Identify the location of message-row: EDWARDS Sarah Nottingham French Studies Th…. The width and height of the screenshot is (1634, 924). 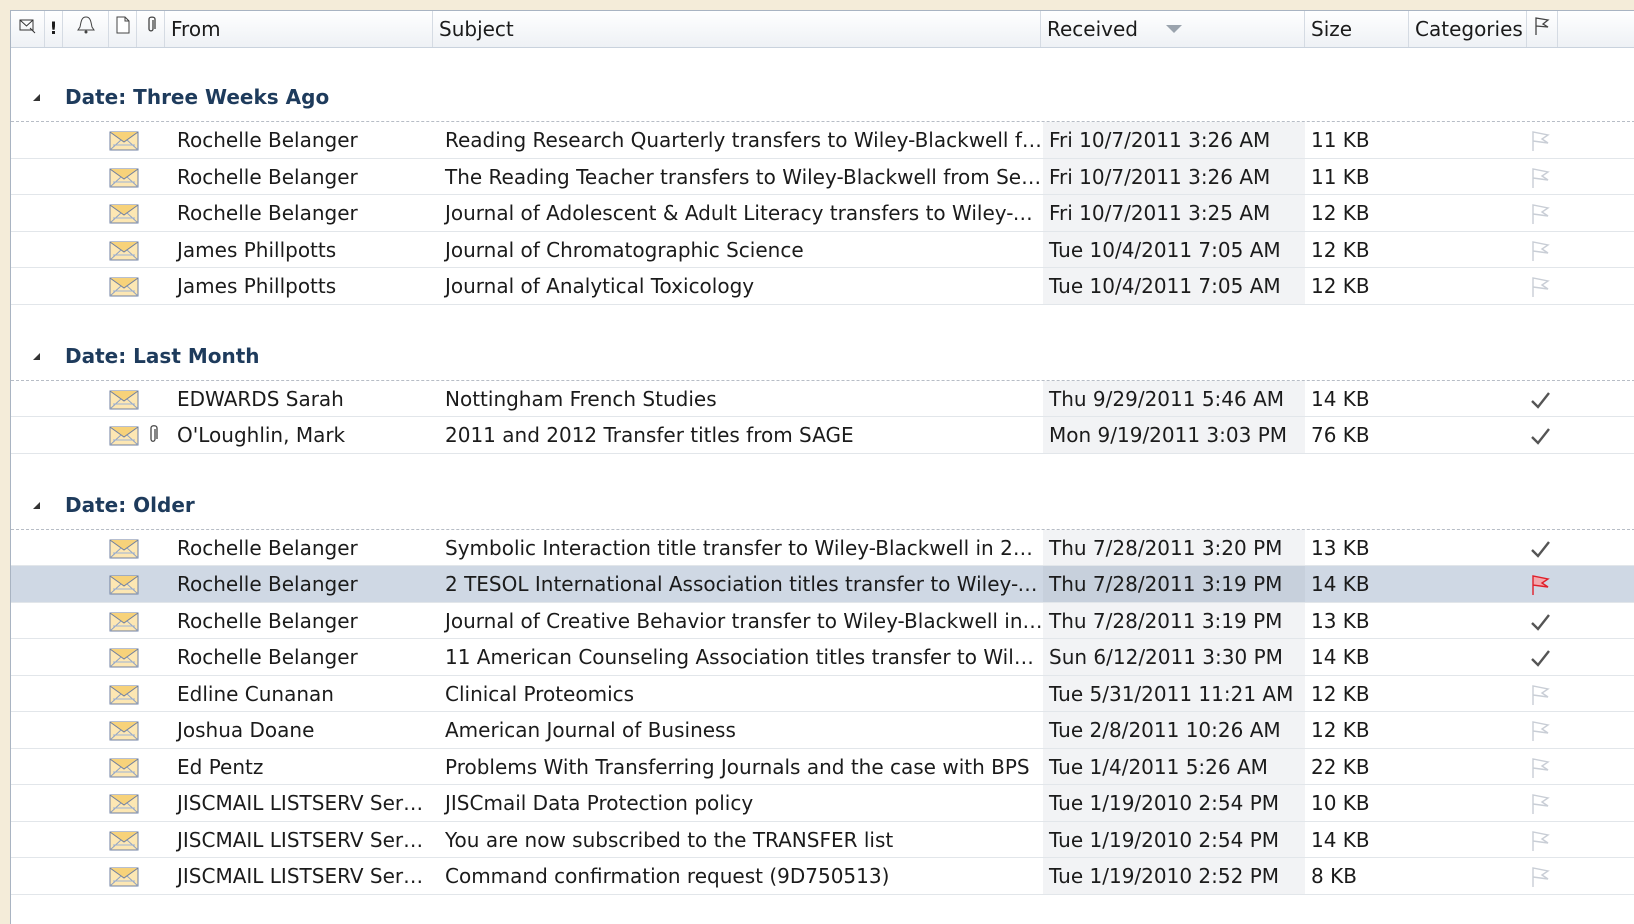
(822, 398).